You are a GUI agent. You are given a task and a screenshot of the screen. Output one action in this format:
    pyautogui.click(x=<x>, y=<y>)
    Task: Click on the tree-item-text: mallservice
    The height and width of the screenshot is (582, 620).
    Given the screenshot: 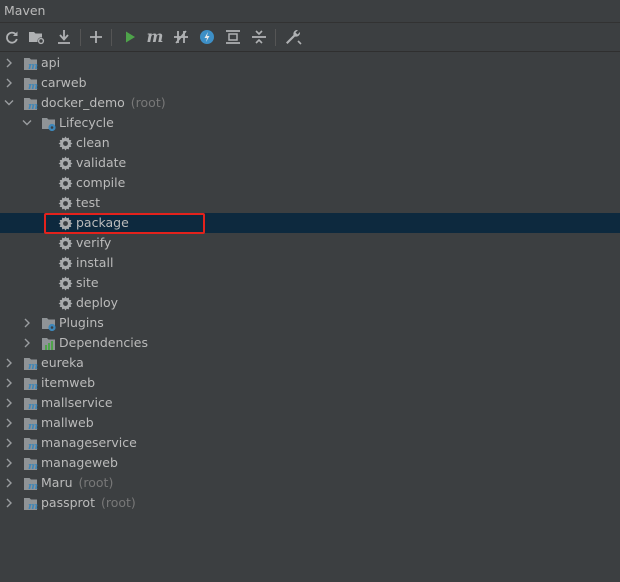 What is the action you would take?
    pyautogui.click(x=77, y=402)
    